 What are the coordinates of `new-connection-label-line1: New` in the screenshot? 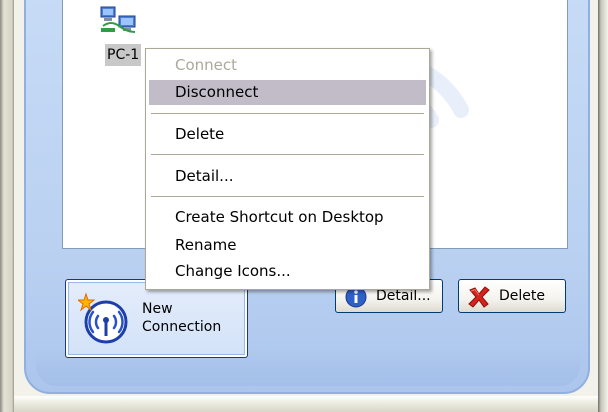 It's located at (157, 309).